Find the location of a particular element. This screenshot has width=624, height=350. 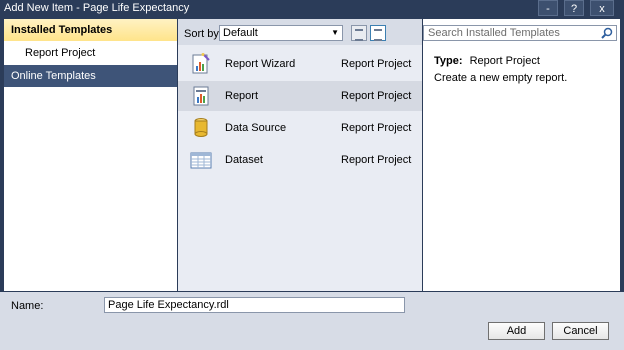

list-item: Dataset Report Project is located at coordinates (300, 160).